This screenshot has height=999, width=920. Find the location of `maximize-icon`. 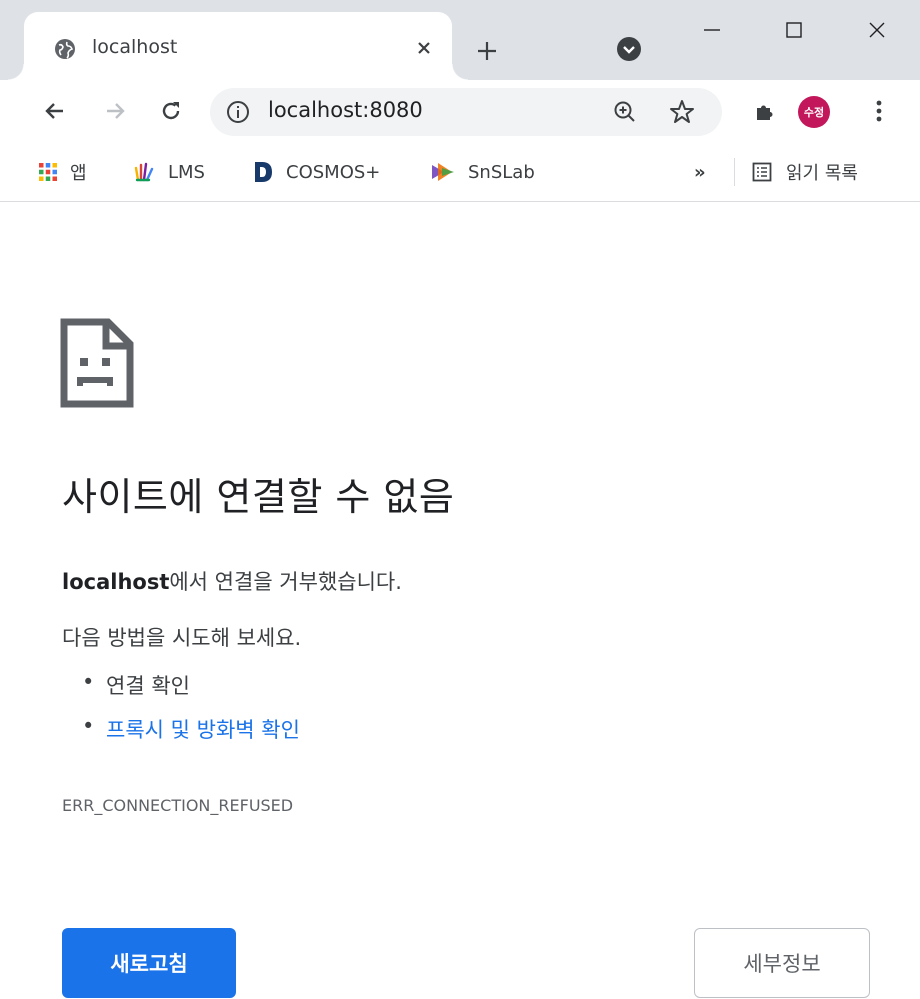

maximize-icon is located at coordinates (794, 30).